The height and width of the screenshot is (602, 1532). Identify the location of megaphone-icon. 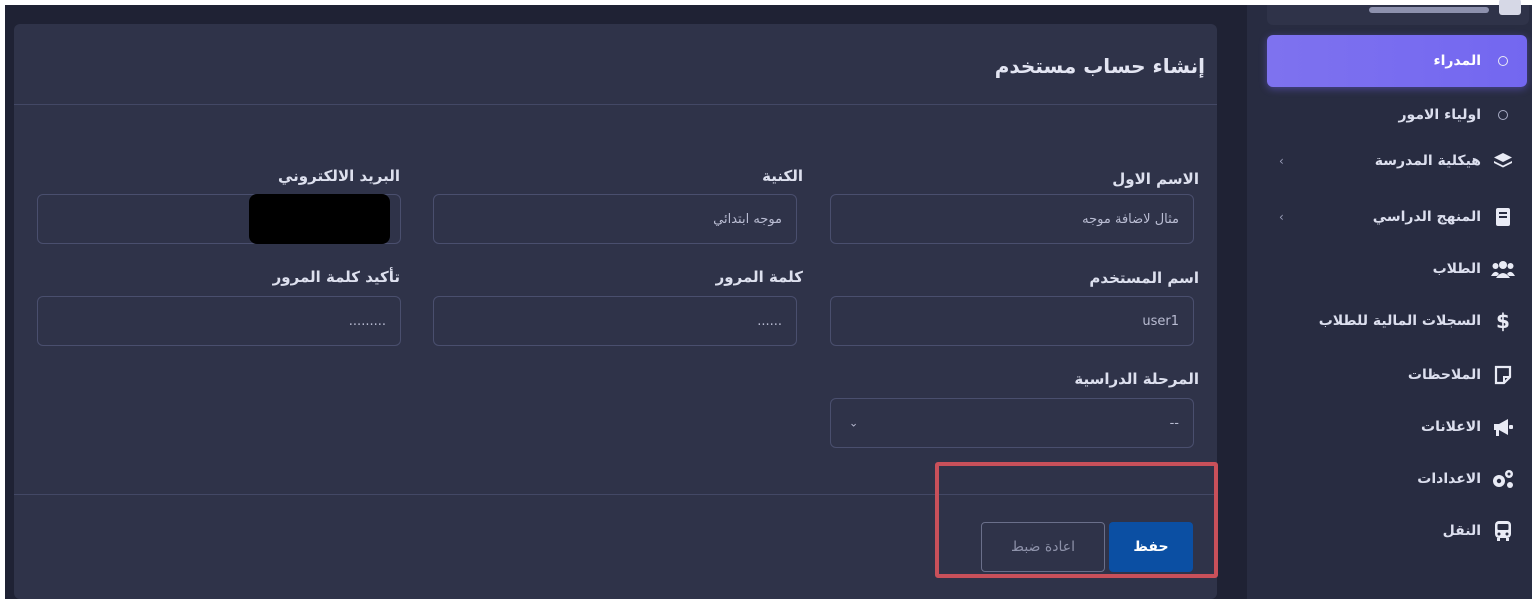
(1503, 427).